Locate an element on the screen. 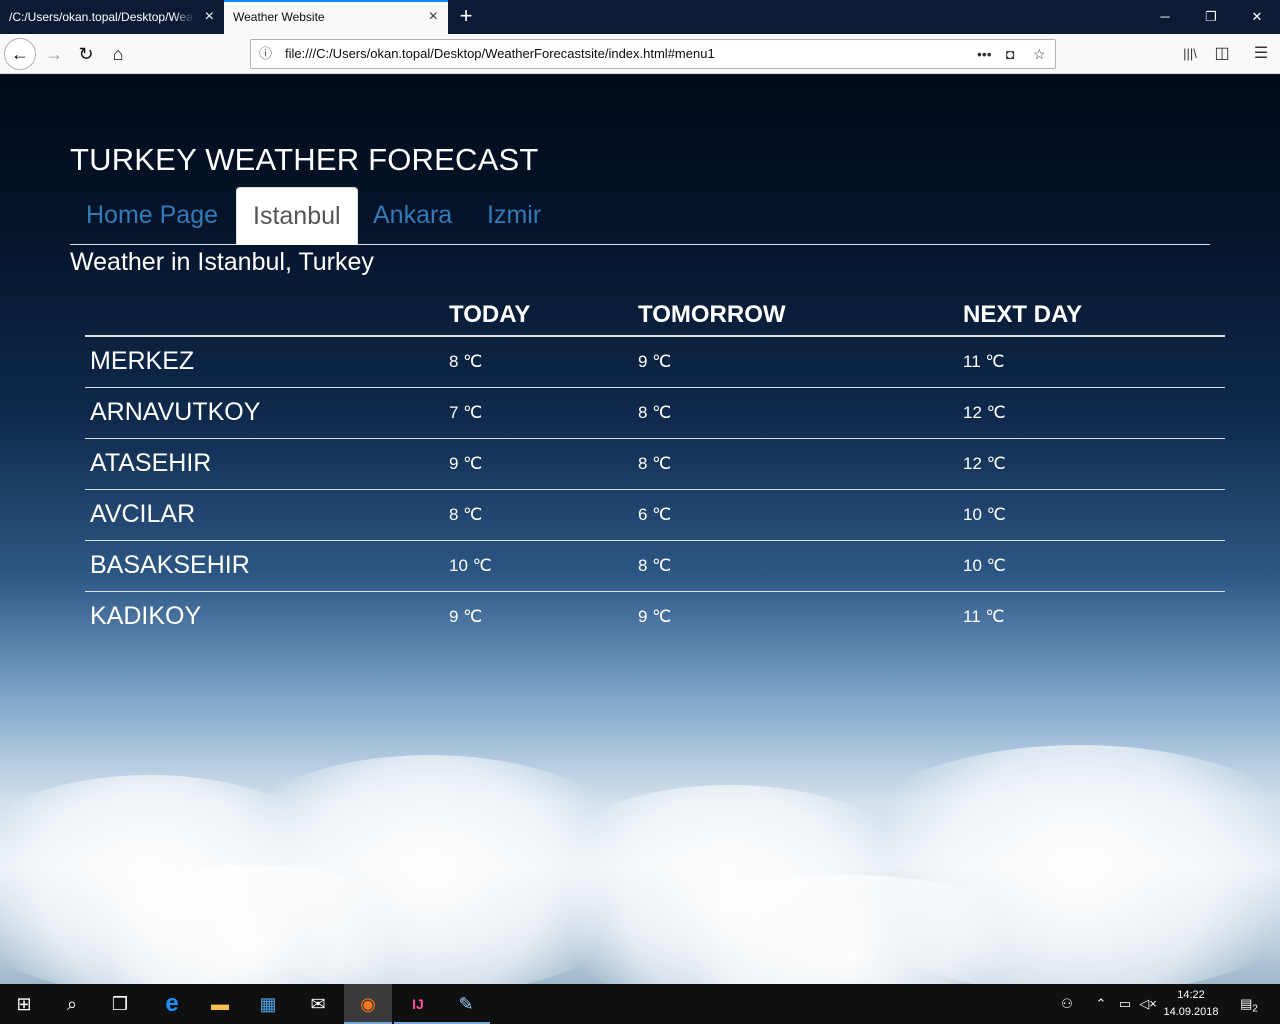  file-explorer-icon: ▬ is located at coordinates (220, 1004).